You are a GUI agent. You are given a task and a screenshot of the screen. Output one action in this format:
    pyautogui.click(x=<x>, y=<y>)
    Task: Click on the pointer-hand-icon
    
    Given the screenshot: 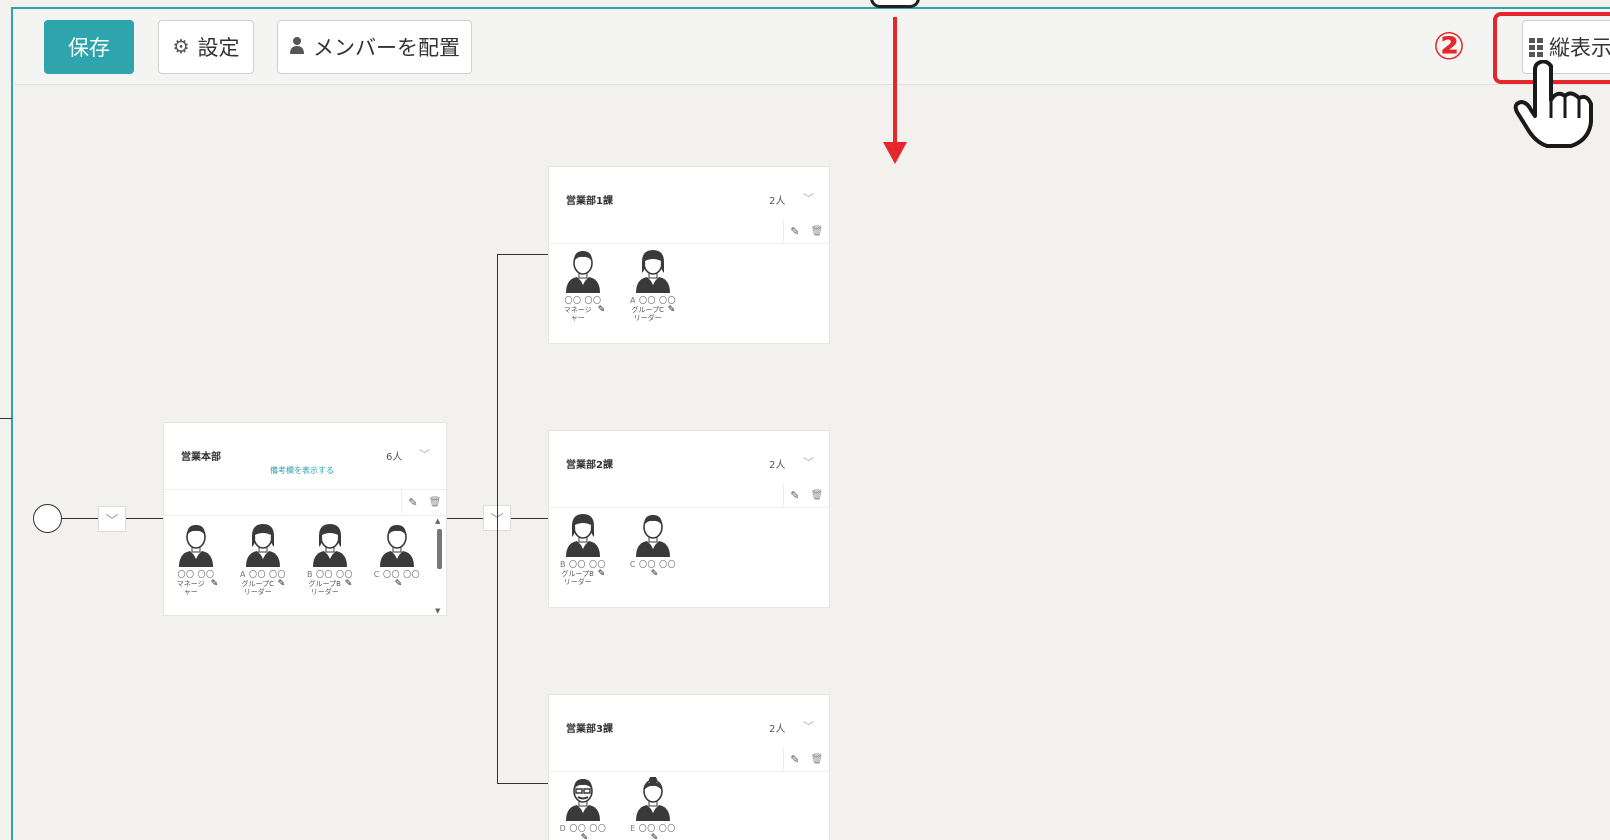 What is the action you would take?
    pyautogui.click(x=1553, y=104)
    